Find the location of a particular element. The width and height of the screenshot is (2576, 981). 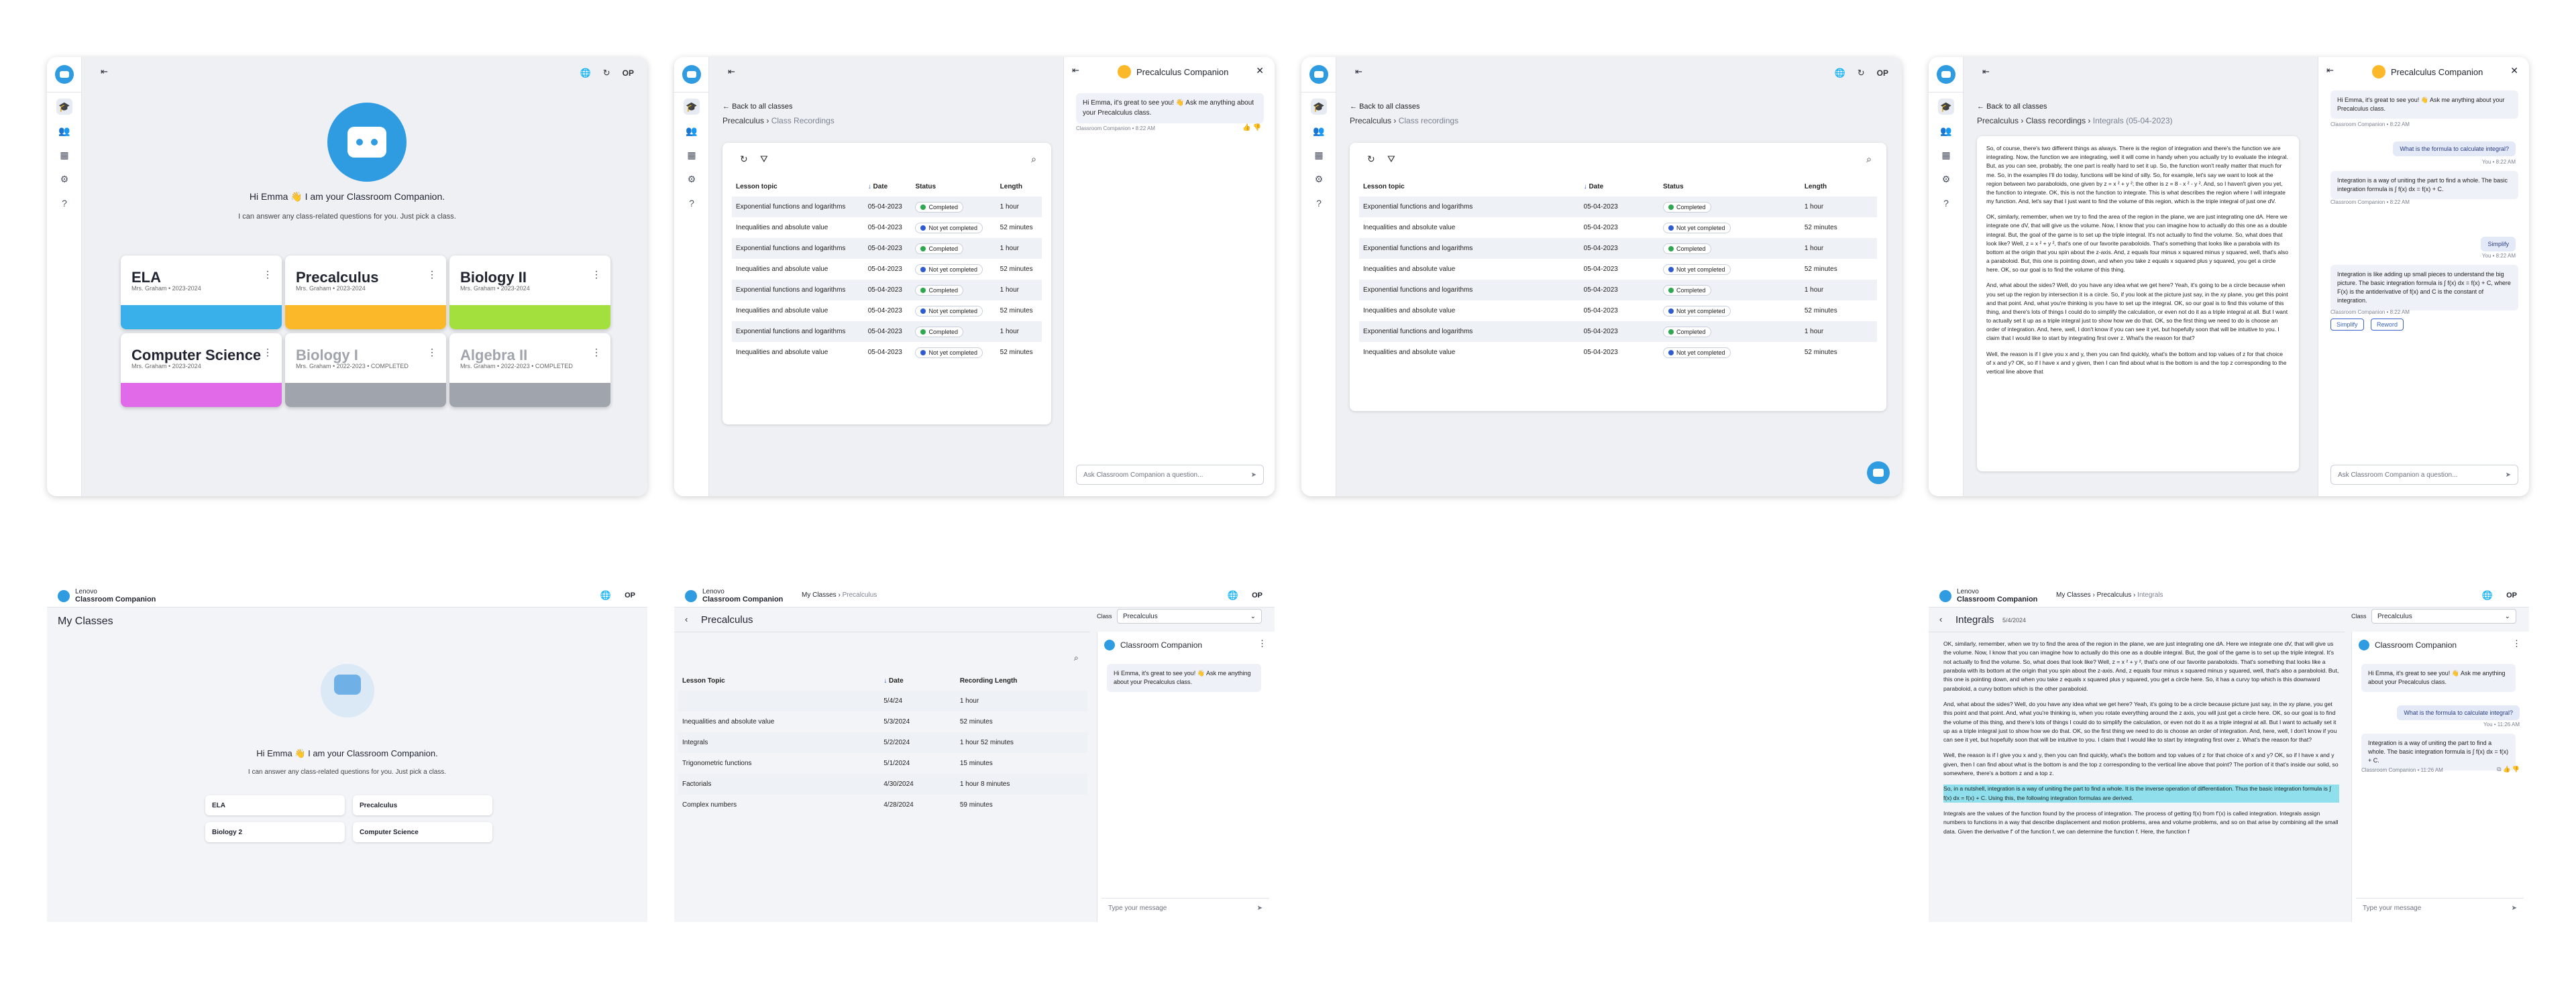

thumbs-icons: 👍 👎 is located at coordinates (1251, 127).